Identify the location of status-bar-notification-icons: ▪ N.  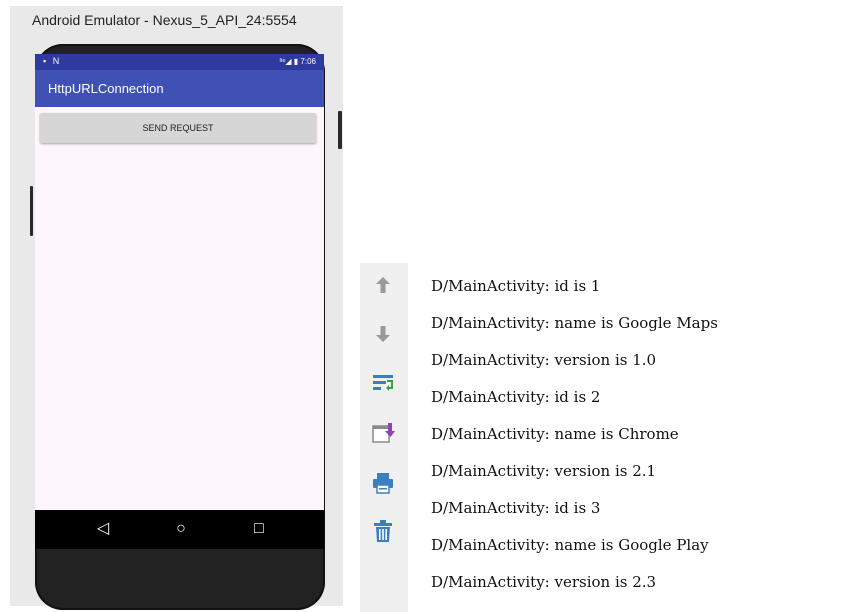
(52, 61).